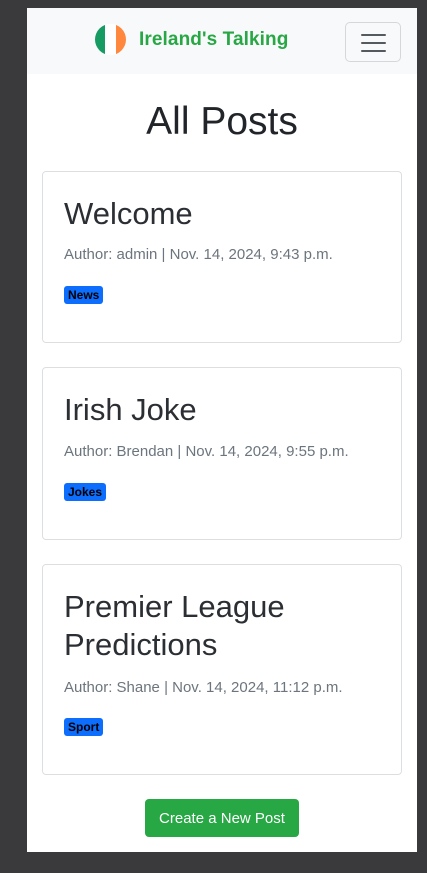  Describe the element at coordinates (198, 254) in the screenshot. I see `post-meta: Author: admin | Nov. 14, 2024, 9:43 p.m.` at that location.